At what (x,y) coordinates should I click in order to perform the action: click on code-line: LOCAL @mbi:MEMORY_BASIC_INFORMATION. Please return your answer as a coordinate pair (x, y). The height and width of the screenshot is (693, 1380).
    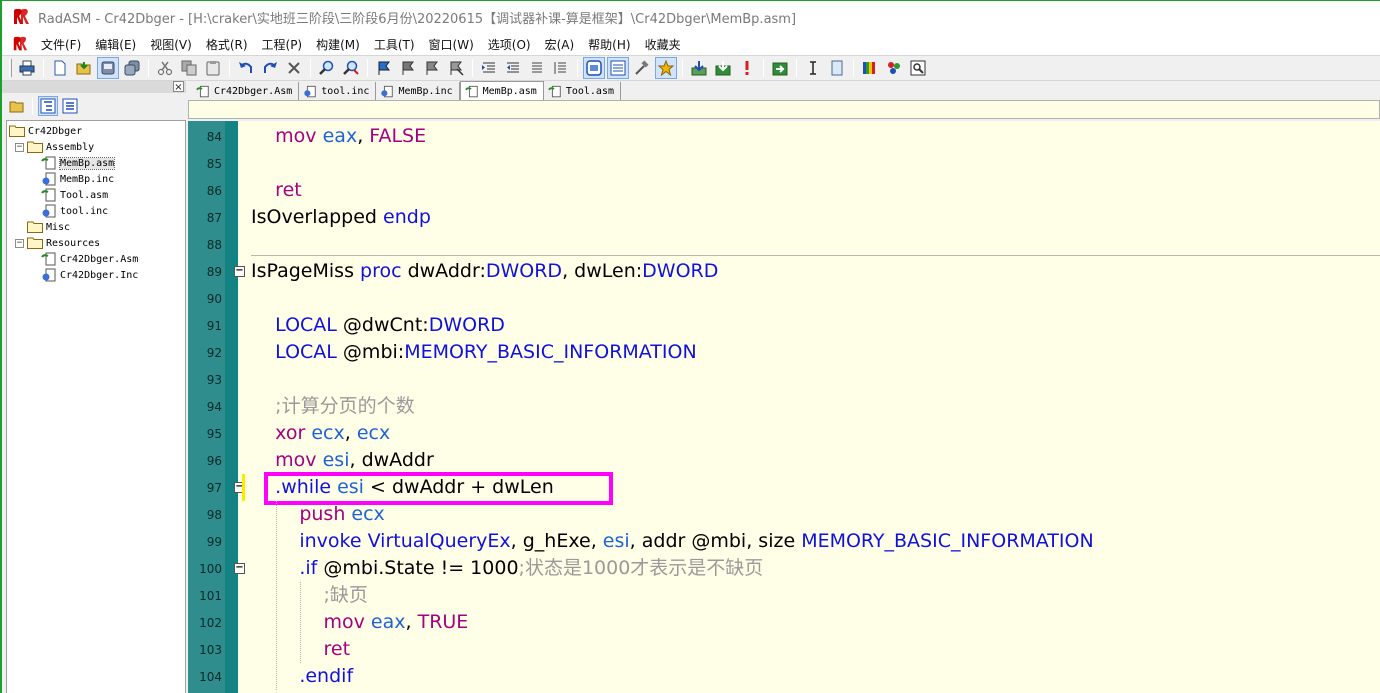
    Looking at the image, I should click on (474, 352).